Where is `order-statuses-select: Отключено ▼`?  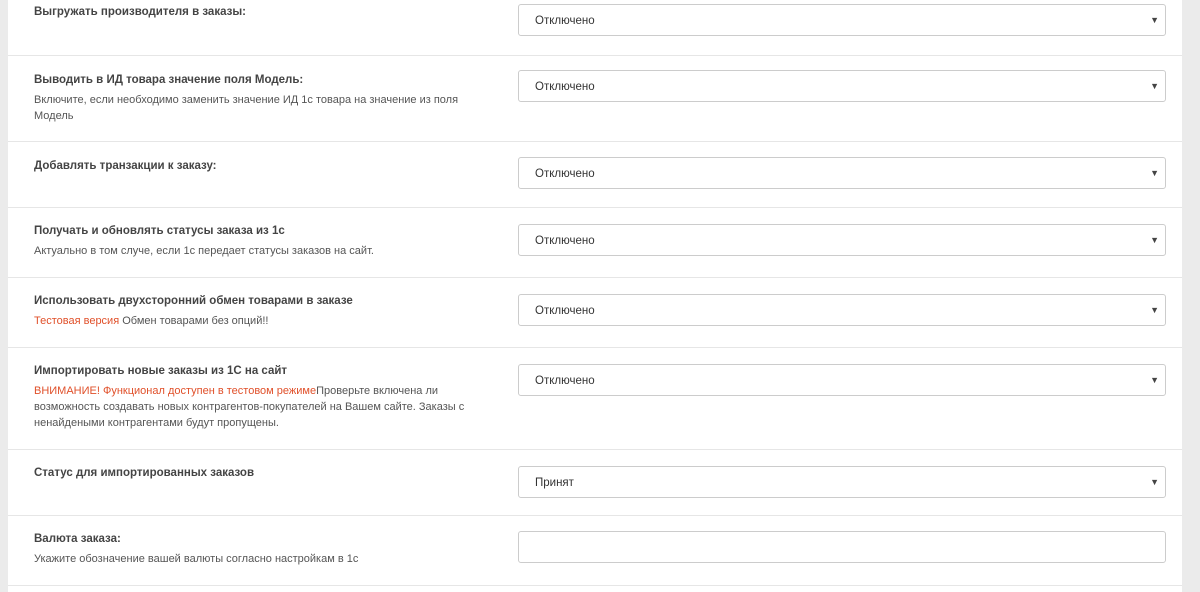 order-statuses-select: Отключено ▼ is located at coordinates (842, 240).